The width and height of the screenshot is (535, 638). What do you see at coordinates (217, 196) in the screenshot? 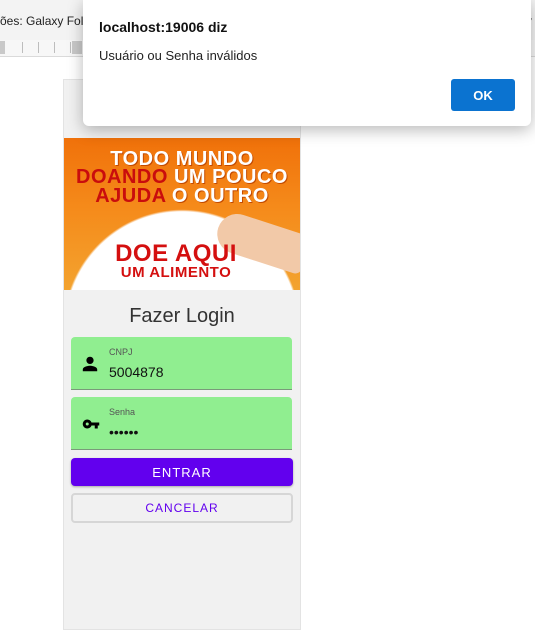
I see `banner-line-3-white: O OUTRO` at bounding box center [217, 196].